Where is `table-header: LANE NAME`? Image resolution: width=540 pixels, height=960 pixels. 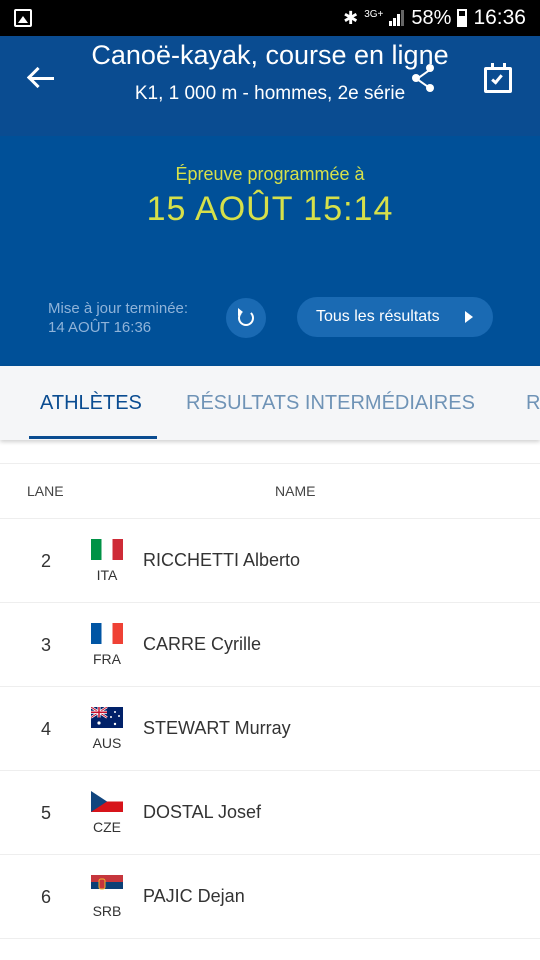 table-header: LANE NAME is located at coordinates (270, 490).